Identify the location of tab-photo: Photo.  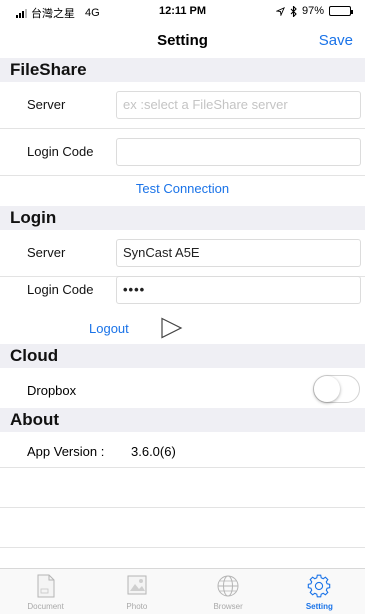
(136, 591).